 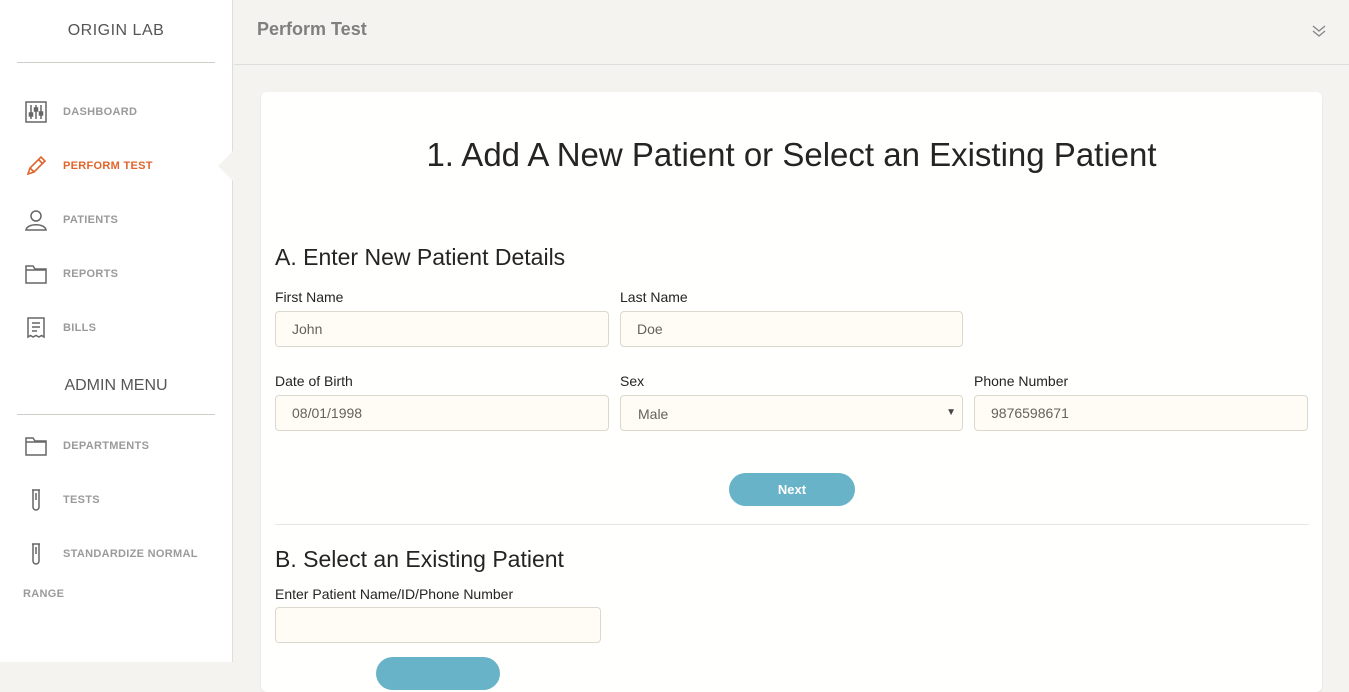 I want to click on sidebar-item-dashboard: DASHBOARD, so click(x=116, y=112).